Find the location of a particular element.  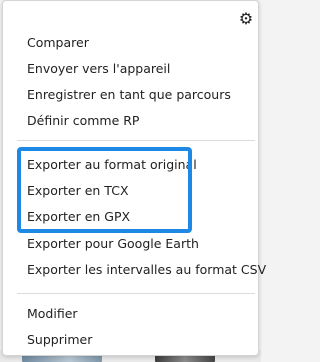

gear-icon: ⚙ is located at coordinates (246, 19).